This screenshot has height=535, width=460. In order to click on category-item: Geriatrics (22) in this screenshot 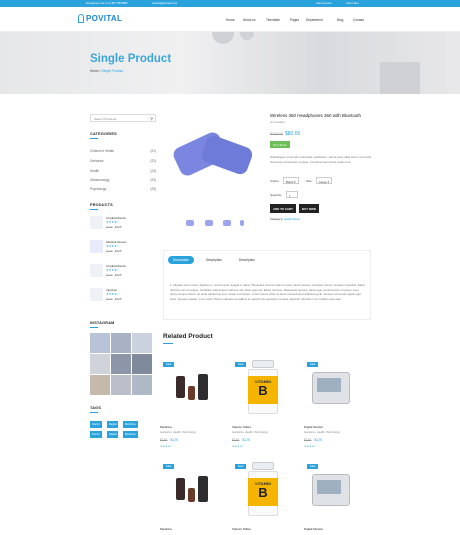, I will do `click(123, 161)`.